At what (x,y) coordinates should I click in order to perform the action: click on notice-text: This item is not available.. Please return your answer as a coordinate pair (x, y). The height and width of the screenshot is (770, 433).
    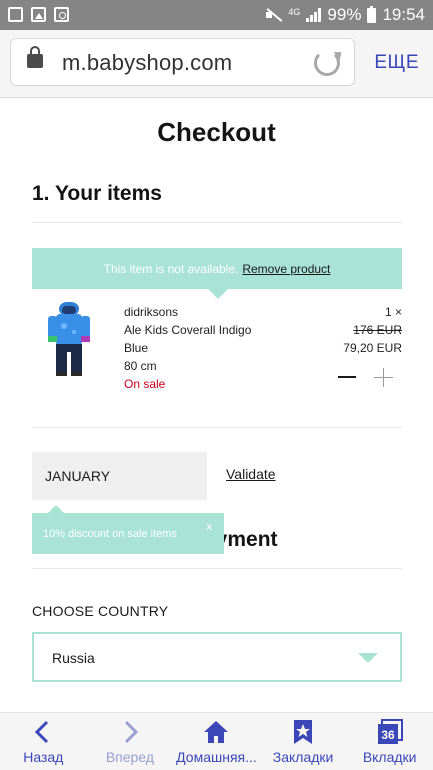
    Looking at the image, I should click on (171, 268).